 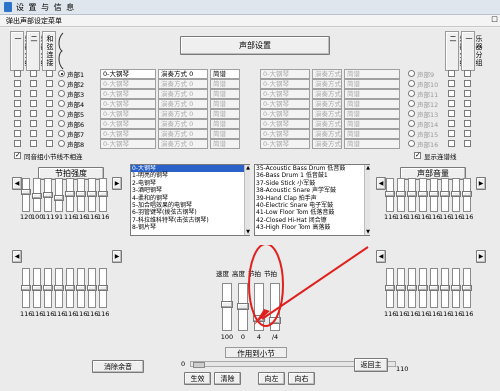 I want to click on clear-echo-button: 消除余音, so click(x=118, y=366).